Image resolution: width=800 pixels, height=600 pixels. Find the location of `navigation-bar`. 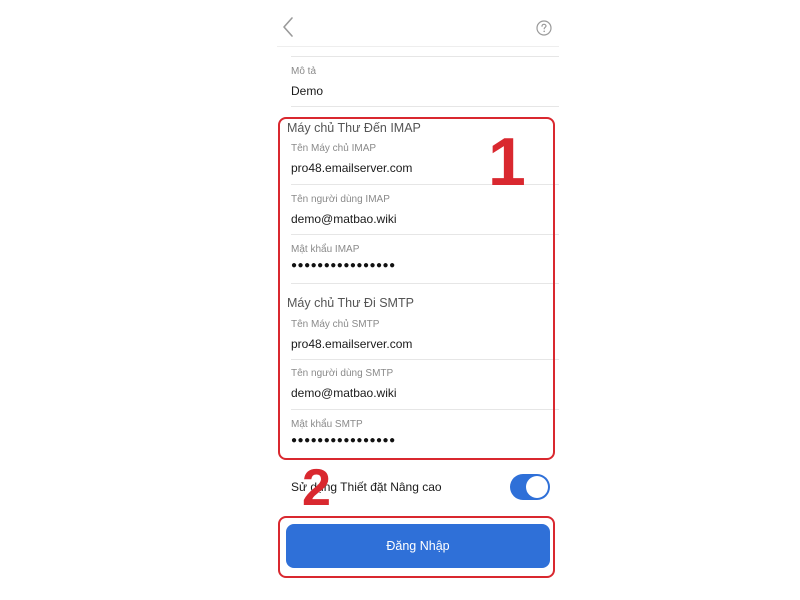

navigation-bar is located at coordinates (418, 23).